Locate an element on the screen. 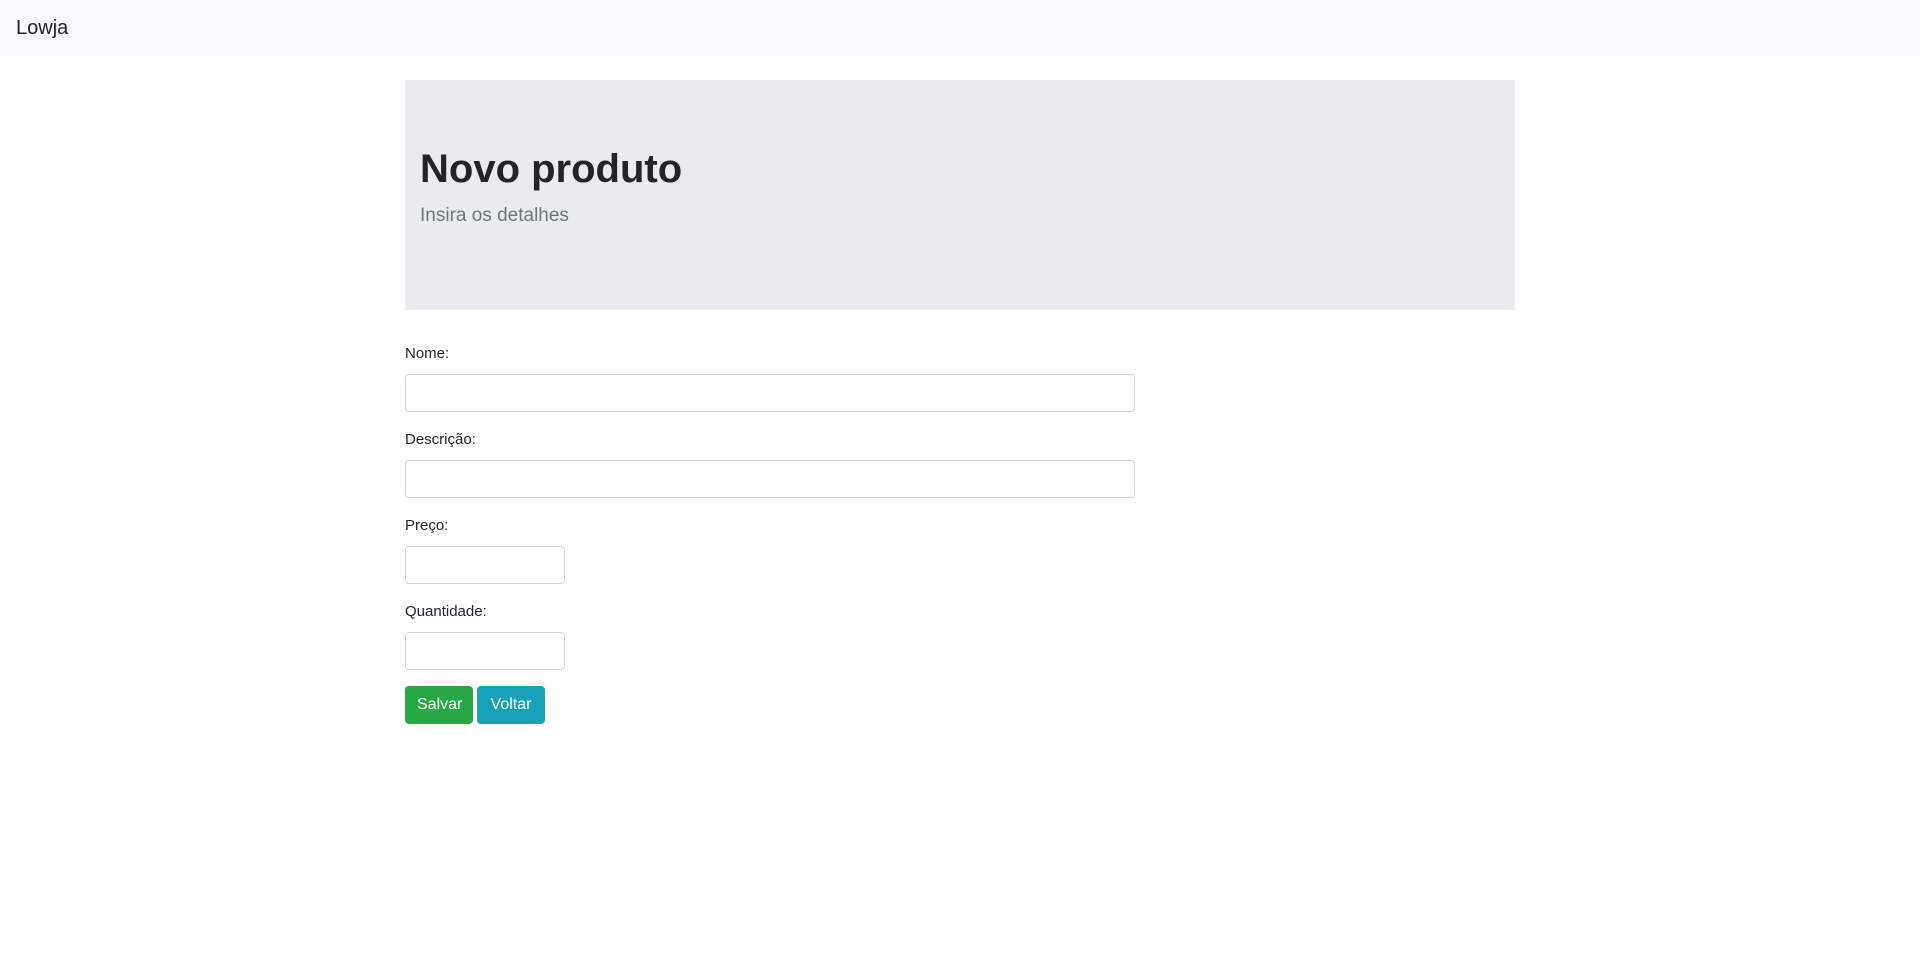 This screenshot has height=961, width=1920. back-button: Voltar is located at coordinates (511, 705).